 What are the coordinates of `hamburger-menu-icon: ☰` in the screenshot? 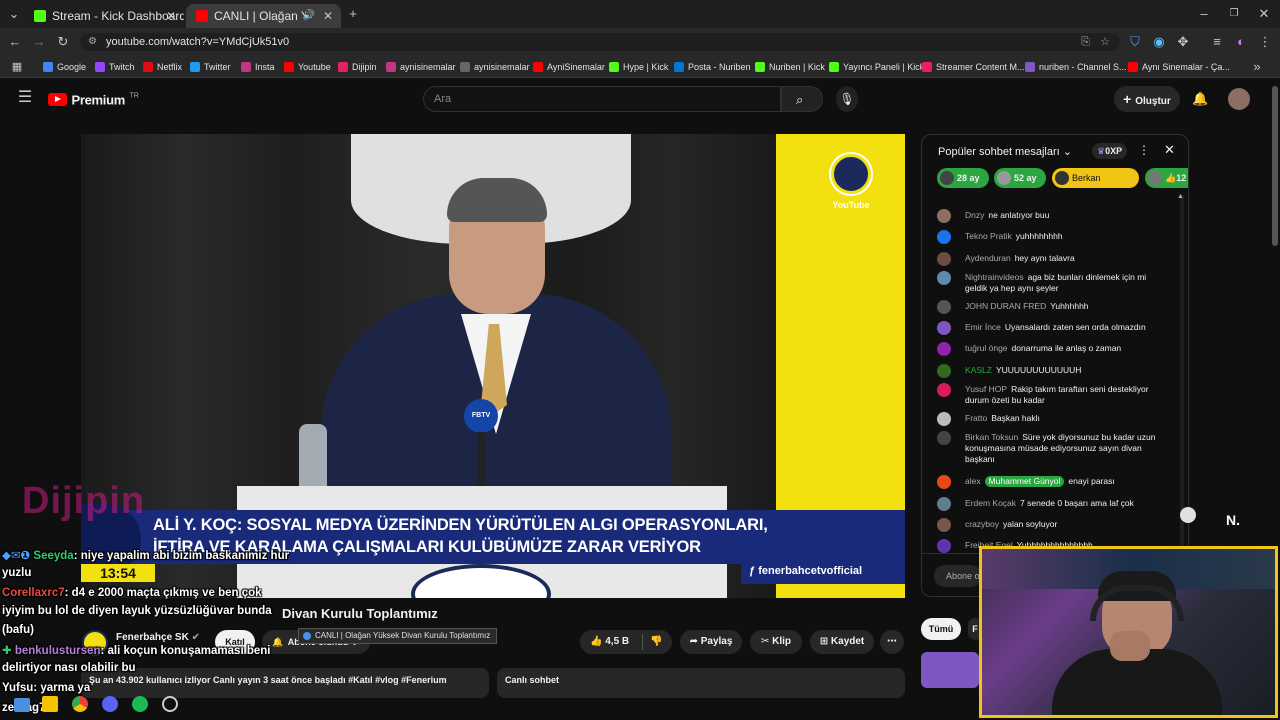 It's located at (25, 98).